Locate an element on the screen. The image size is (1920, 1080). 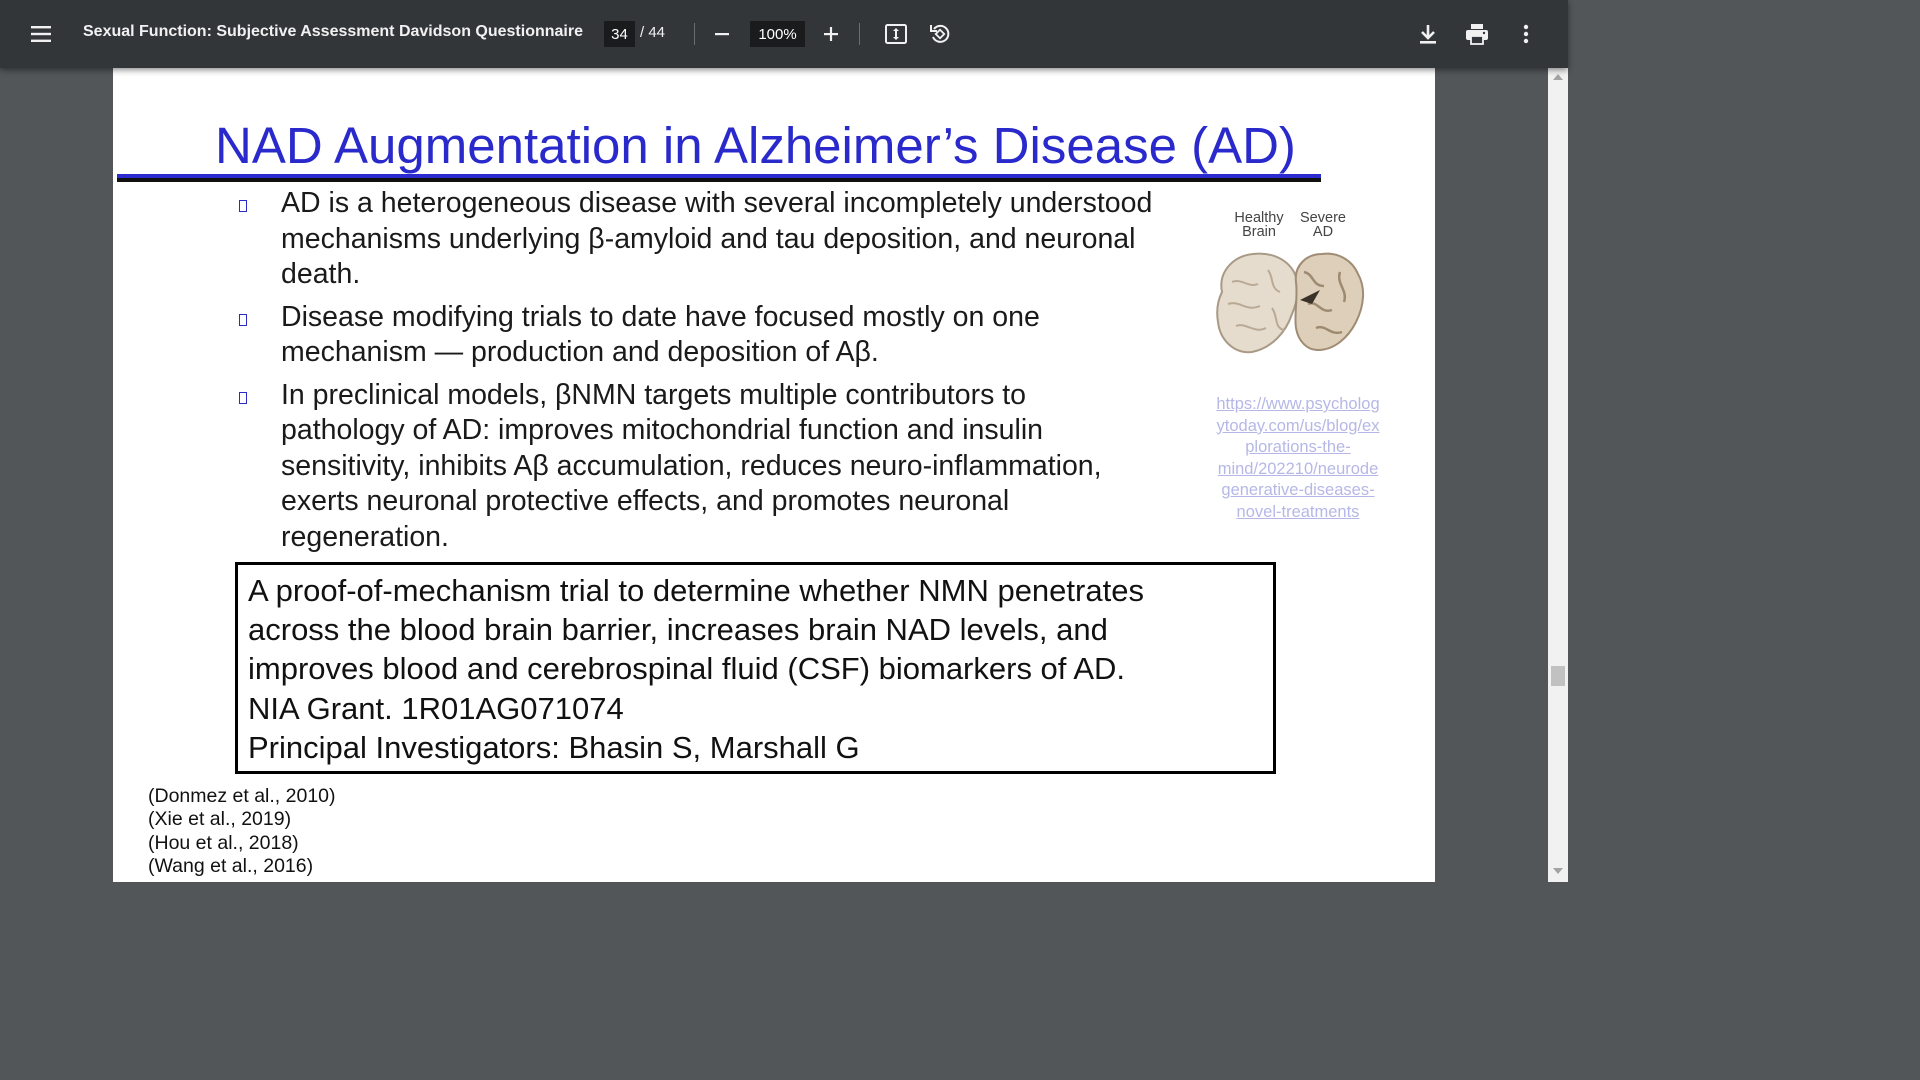
reference-item: (Donmez et al., 2010) is located at coordinates (242, 796).